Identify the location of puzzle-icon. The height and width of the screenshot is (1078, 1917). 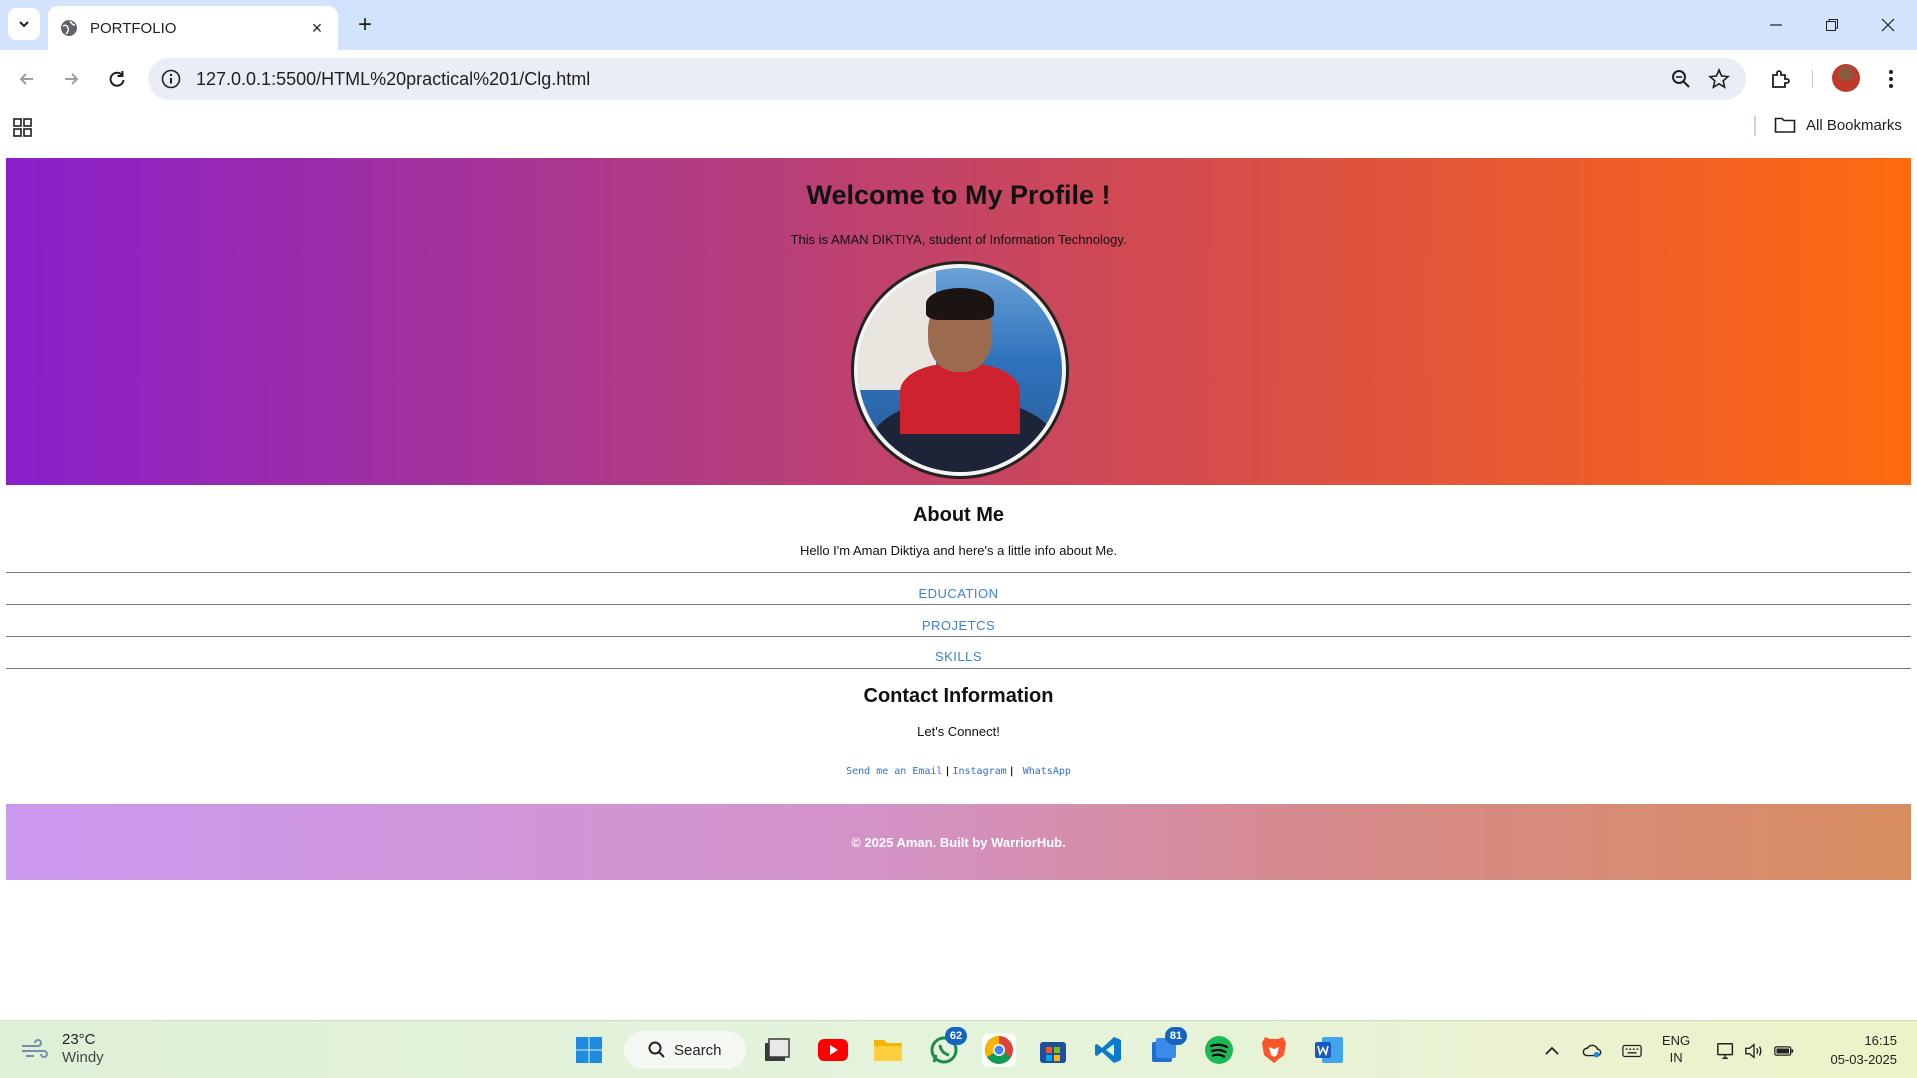
(1781, 79).